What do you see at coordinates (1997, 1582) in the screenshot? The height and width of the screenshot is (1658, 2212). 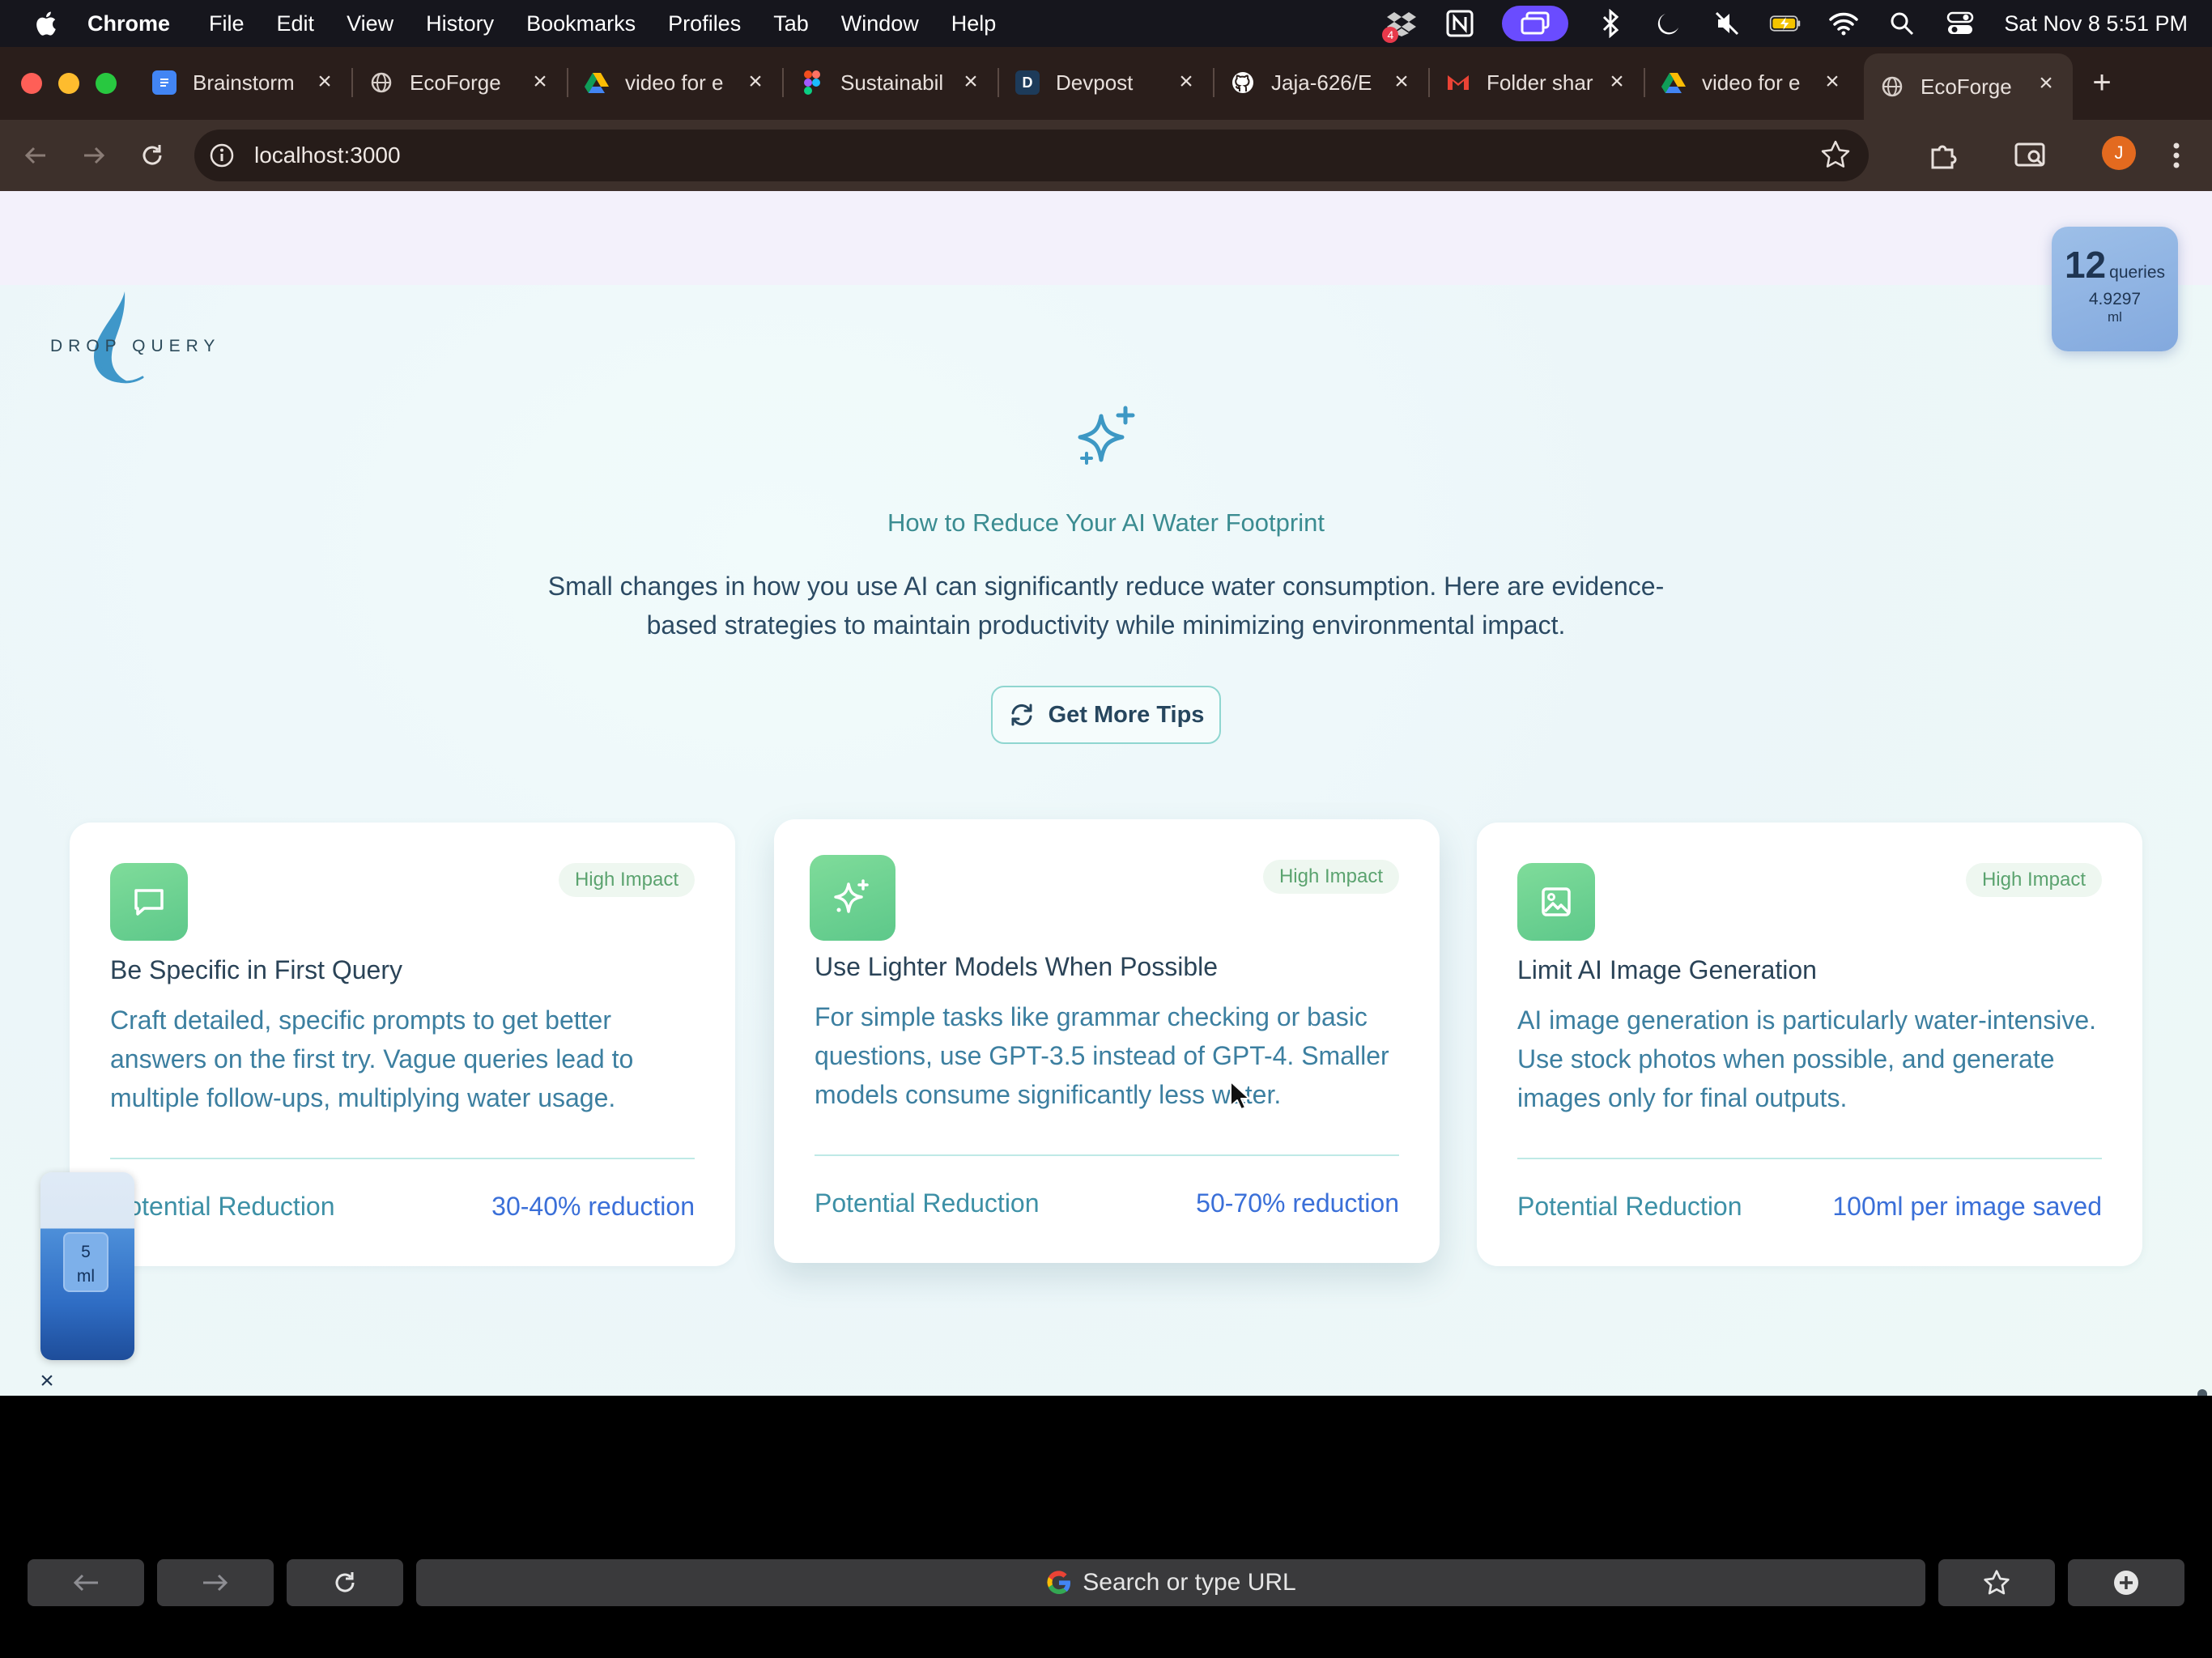 I see `bottom-bookmark-button` at bounding box center [1997, 1582].